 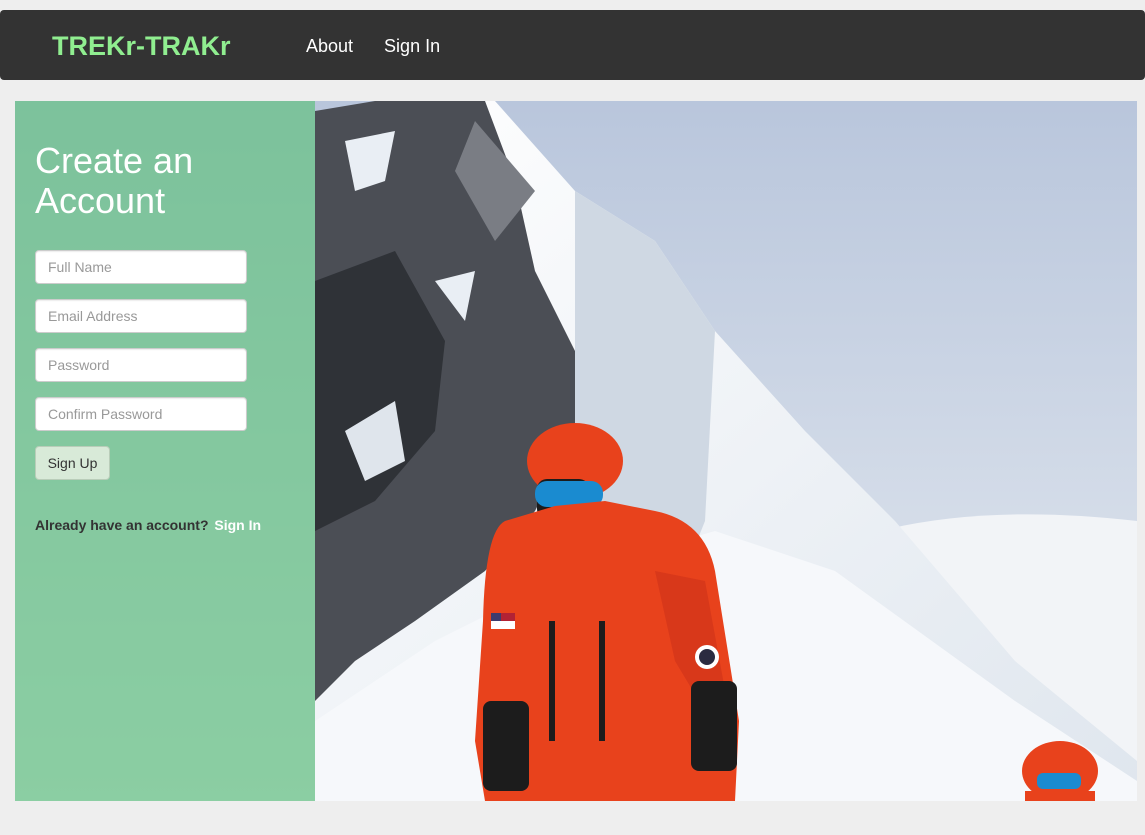 What do you see at coordinates (141, 267) in the screenshot?
I see `full-name-field` at bounding box center [141, 267].